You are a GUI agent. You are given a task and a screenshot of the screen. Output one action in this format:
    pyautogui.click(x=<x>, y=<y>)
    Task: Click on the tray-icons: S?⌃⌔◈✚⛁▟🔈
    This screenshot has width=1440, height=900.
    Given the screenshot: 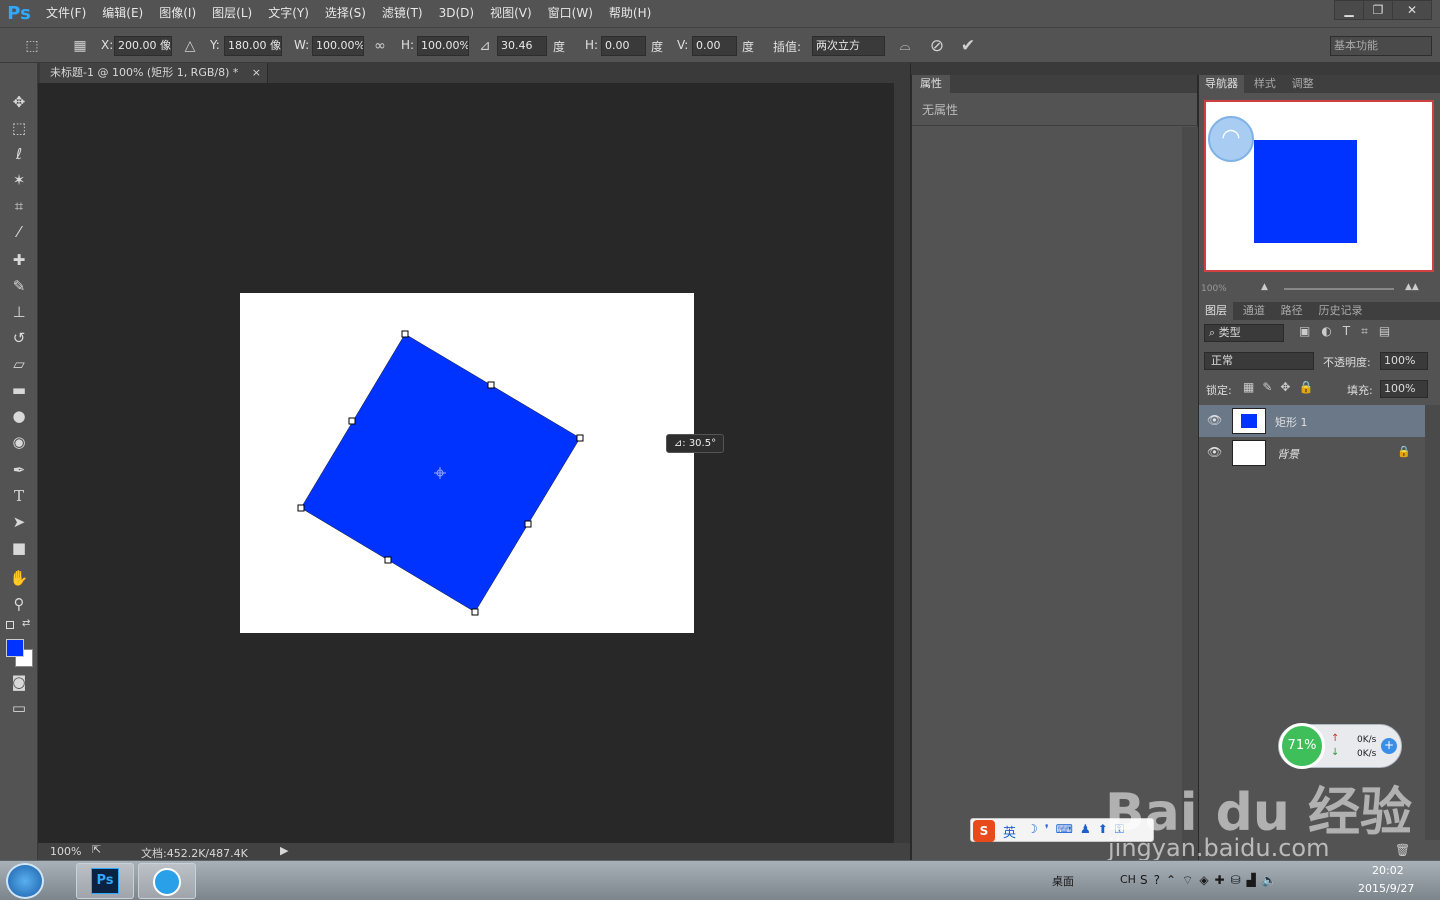 What is the action you would take?
    pyautogui.click(x=1211, y=880)
    